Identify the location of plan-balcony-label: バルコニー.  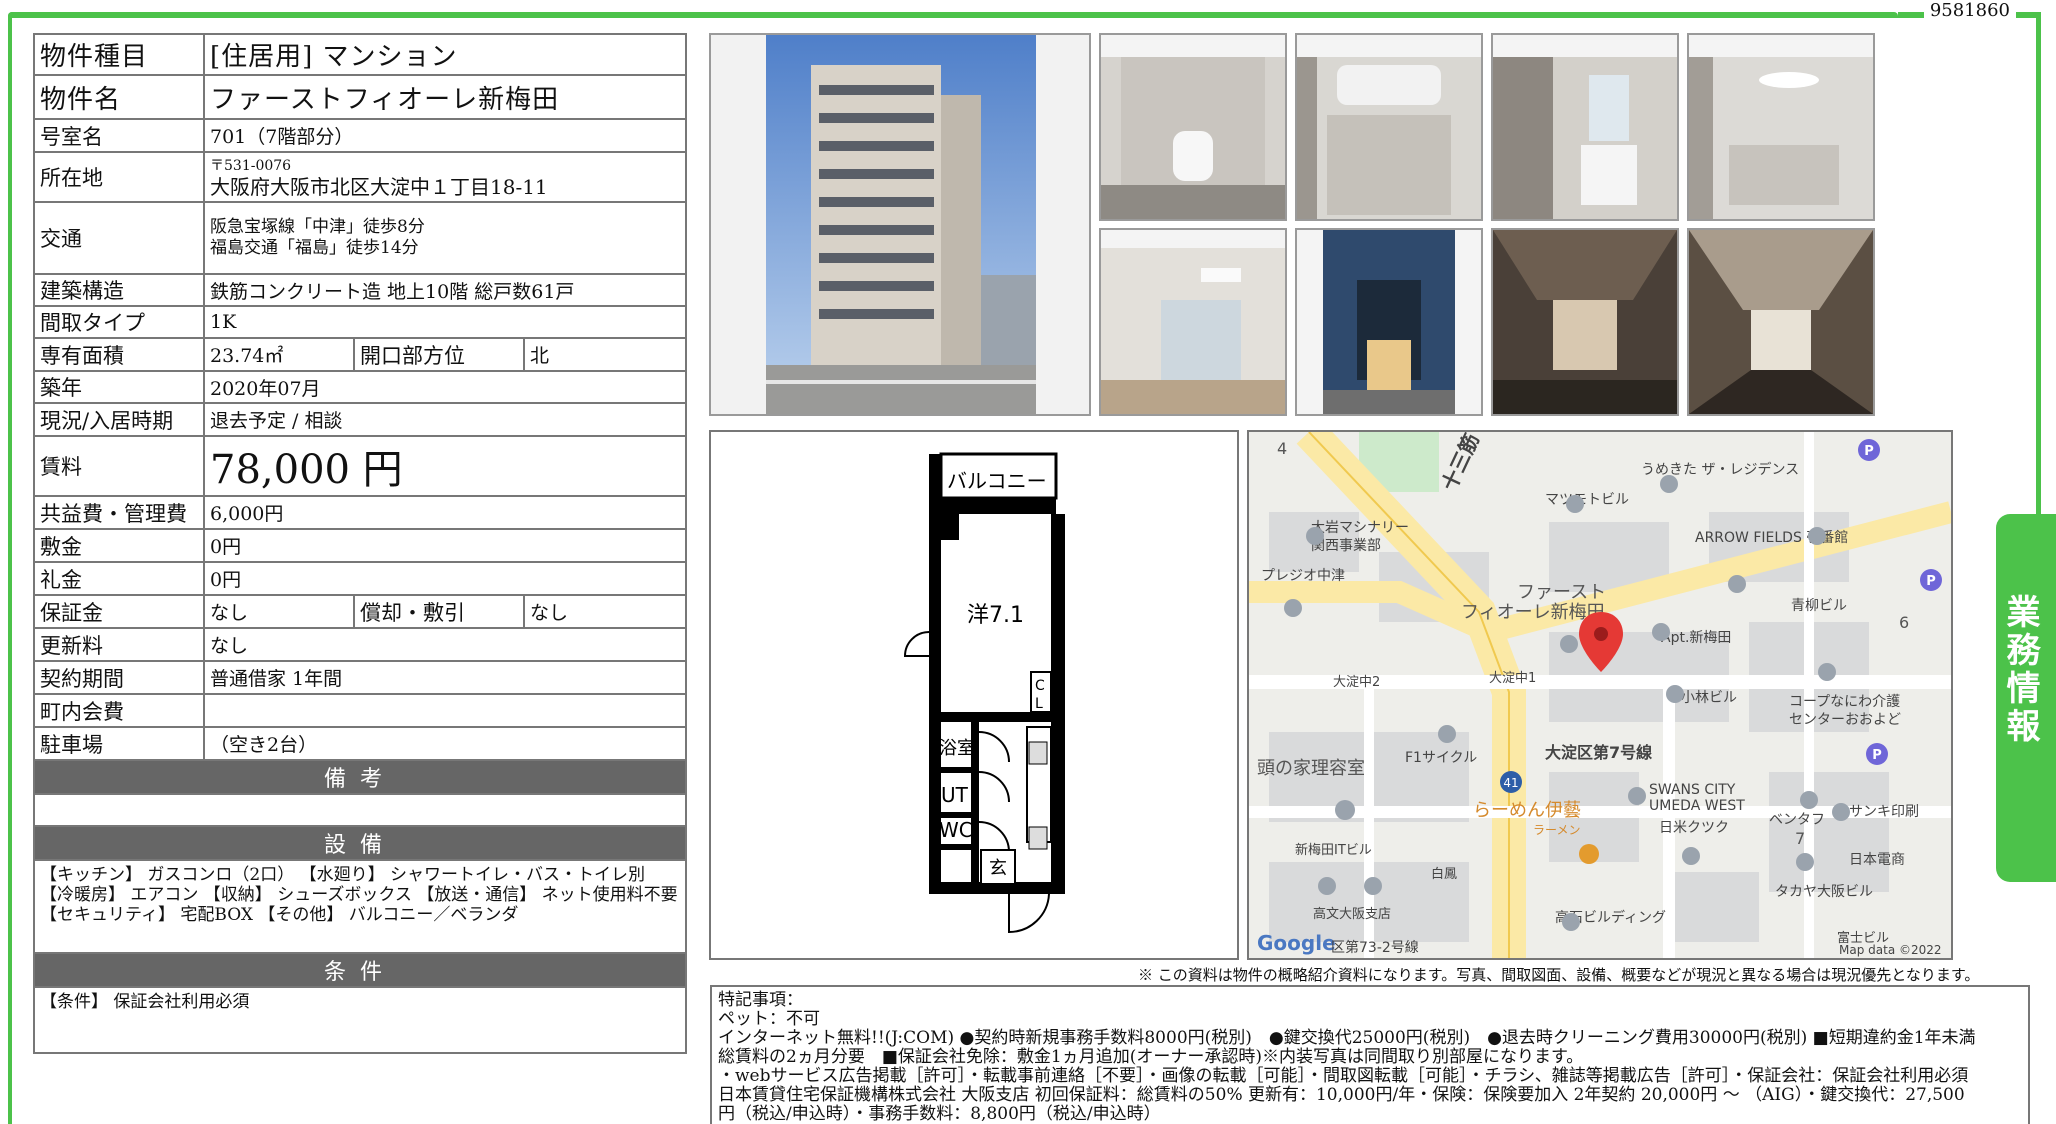
(997, 481).